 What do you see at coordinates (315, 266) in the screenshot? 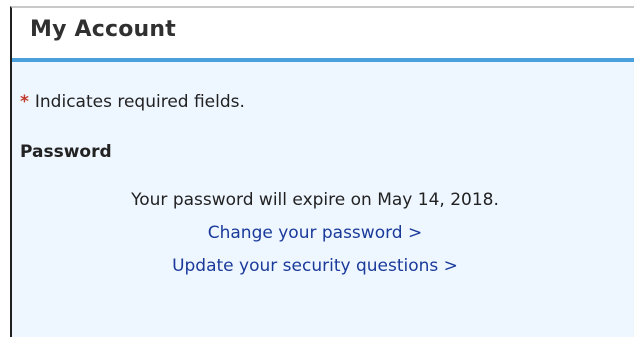
I see `update-security-questions-link: Update your security questions >` at bounding box center [315, 266].